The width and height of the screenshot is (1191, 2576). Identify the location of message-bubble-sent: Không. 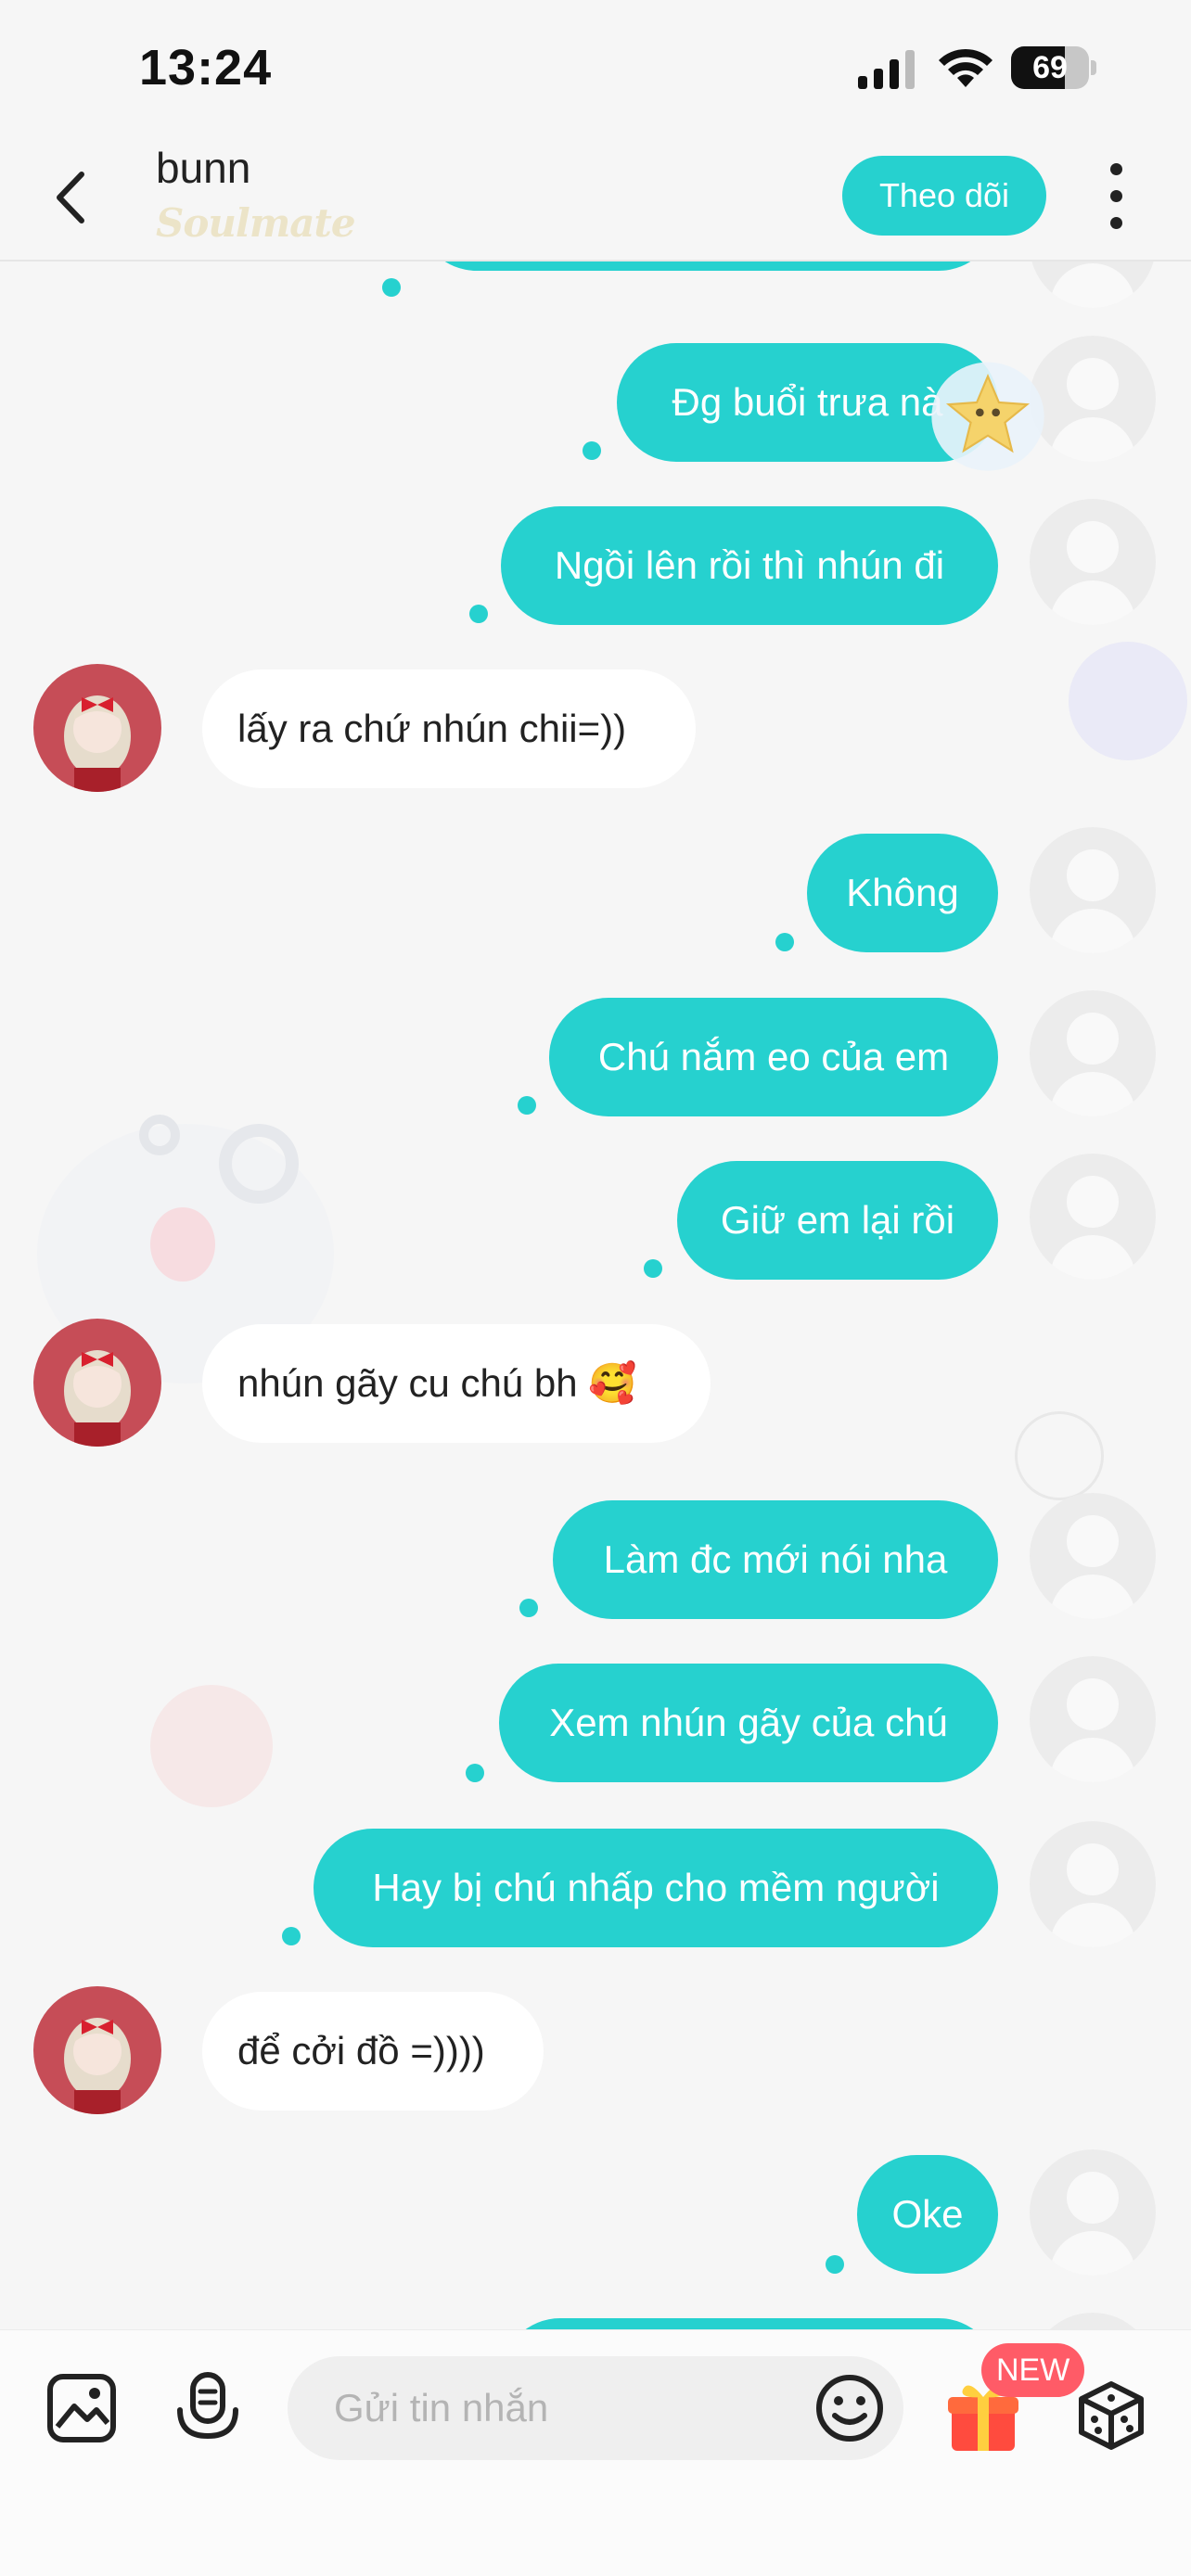
(903, 893).